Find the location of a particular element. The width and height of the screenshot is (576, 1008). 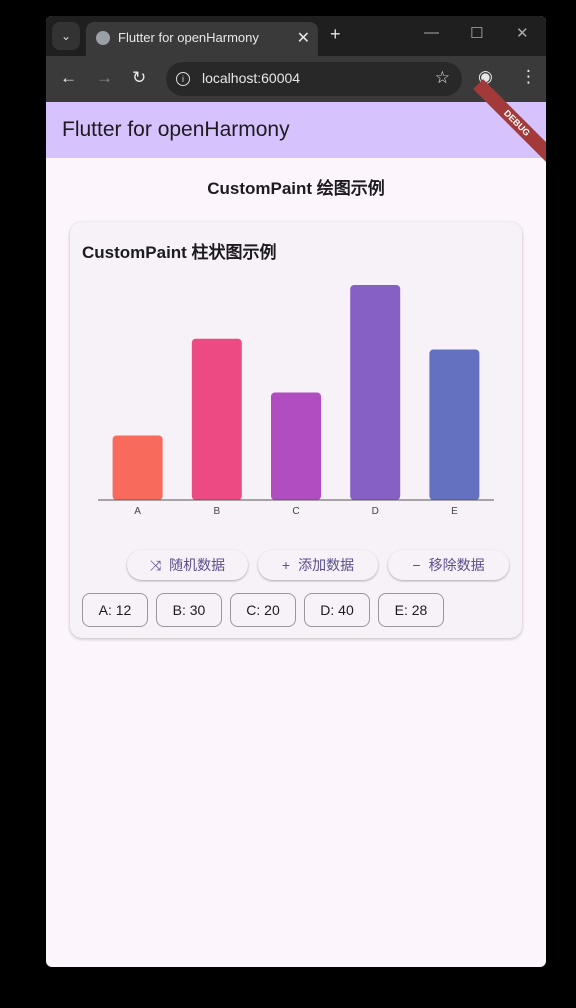

maximize-icon: ☐ is located at coordinates (476, 33).